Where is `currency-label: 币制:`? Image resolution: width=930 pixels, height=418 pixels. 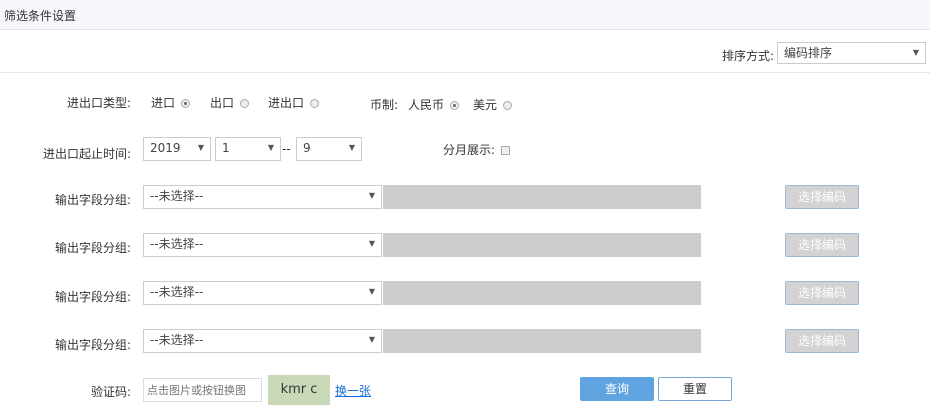 currency-label: 币制: is located at coordinates (384, 105).